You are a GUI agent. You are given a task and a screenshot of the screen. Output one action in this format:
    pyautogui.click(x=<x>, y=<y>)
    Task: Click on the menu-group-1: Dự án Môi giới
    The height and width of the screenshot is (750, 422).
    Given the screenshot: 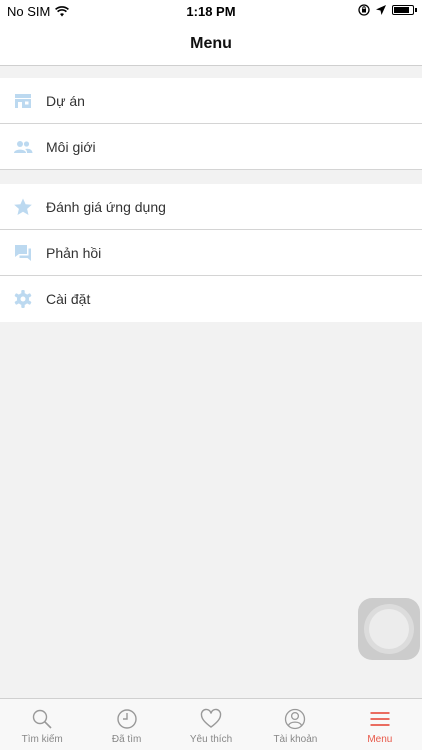 What is the action you would take?
    pyautogui.click(x=211, y=124)
    